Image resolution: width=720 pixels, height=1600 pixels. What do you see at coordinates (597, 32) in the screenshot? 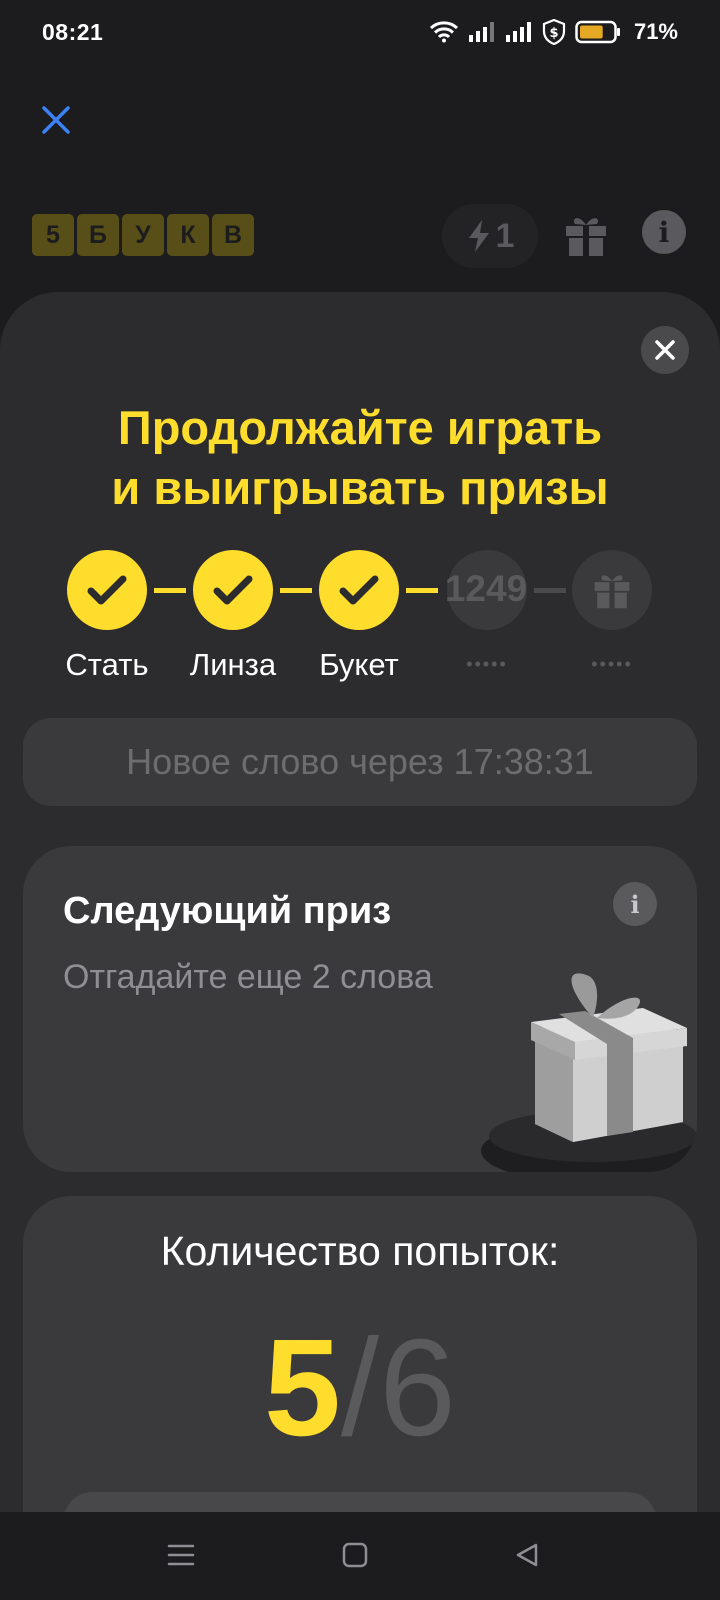
I see `battery-icon` at bounding box center [597, 32].